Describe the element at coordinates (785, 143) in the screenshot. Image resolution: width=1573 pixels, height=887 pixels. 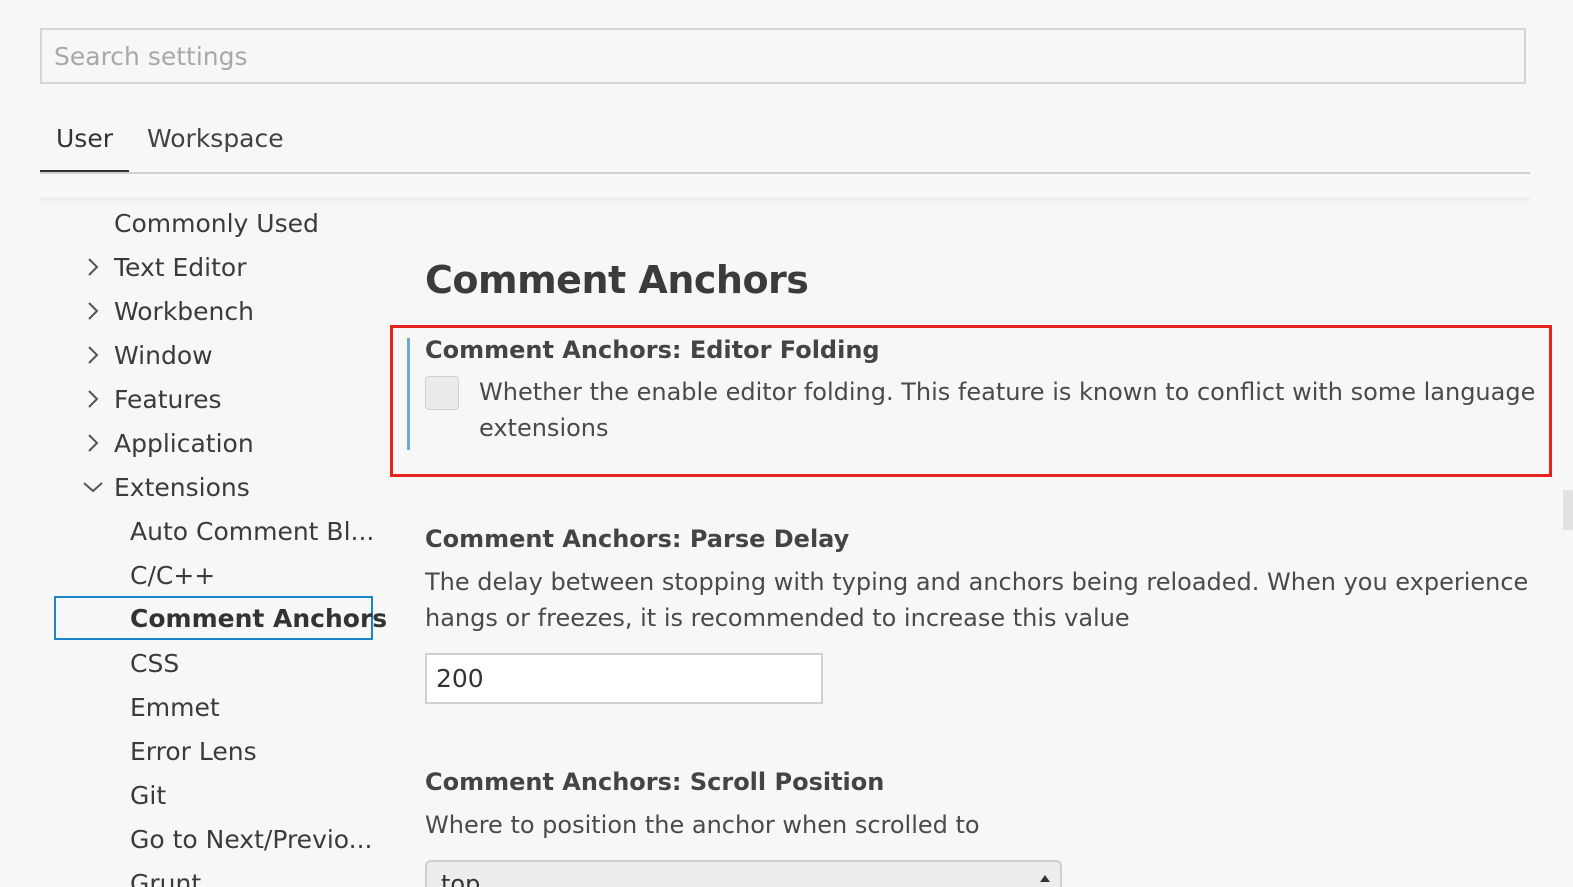
I see `settings-scope-tabs: User Workspace` at that location.